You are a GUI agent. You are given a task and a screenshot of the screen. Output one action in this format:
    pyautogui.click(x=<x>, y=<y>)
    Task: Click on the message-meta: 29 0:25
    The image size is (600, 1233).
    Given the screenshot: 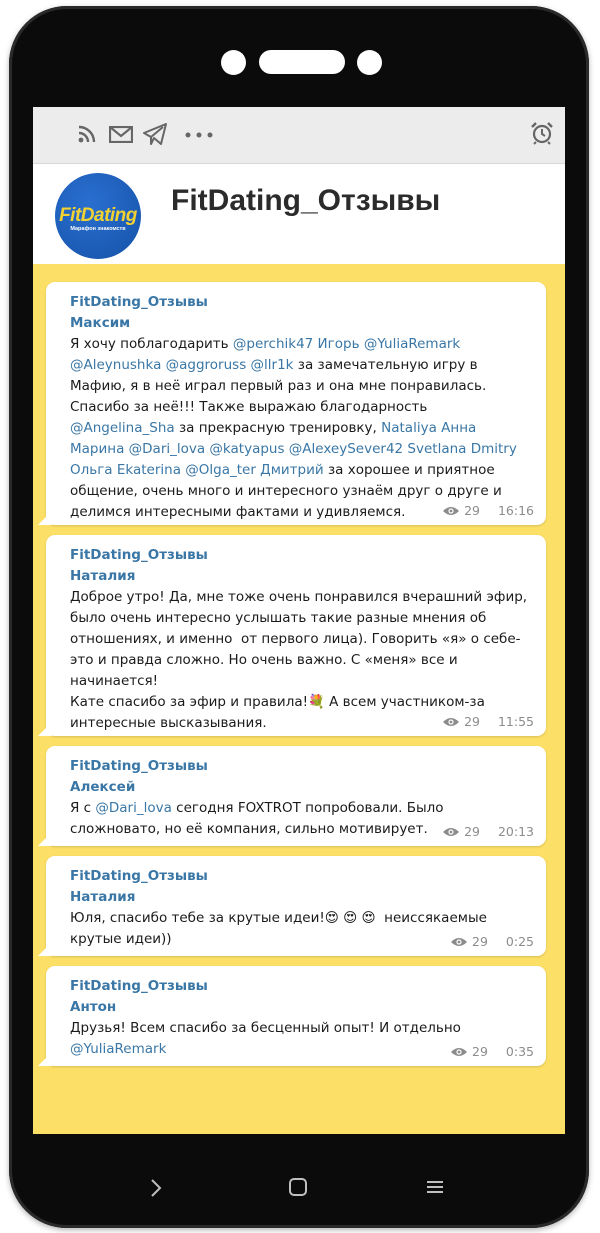 What is the action you would take?
    pyautogui.click(x=492, y=941)
    